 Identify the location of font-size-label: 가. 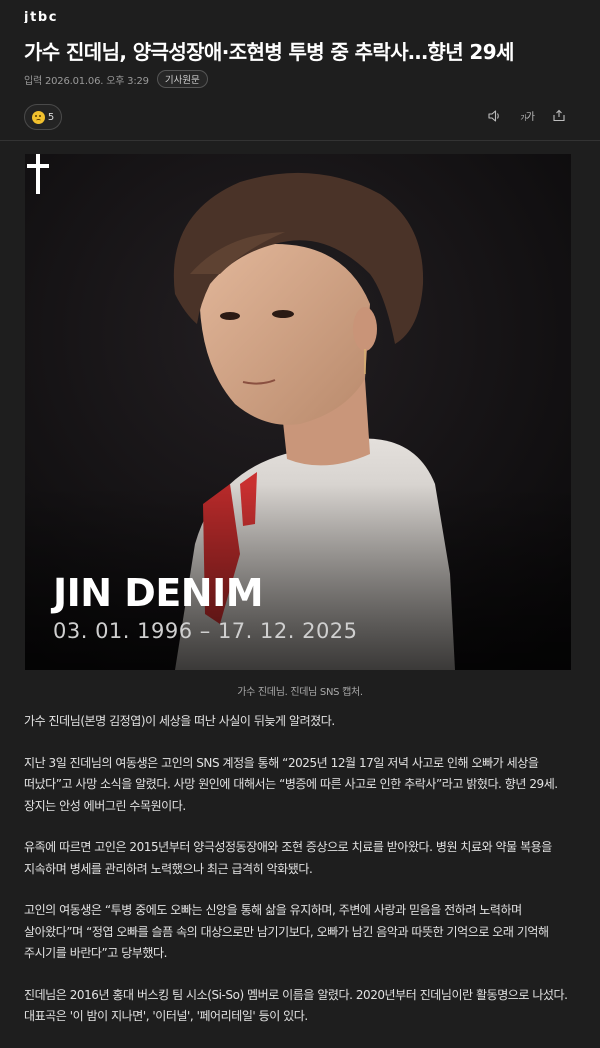
(530, 117).